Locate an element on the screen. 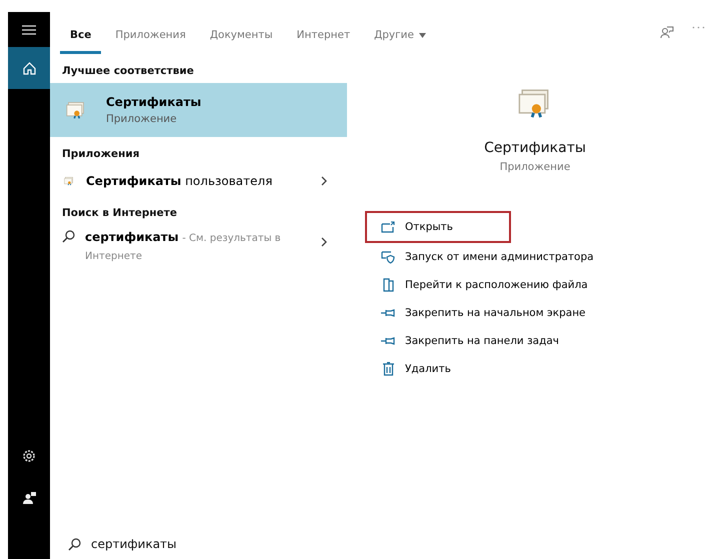 The image size is (723, 559). window-shield-icon is located at coordinates (388, 257).